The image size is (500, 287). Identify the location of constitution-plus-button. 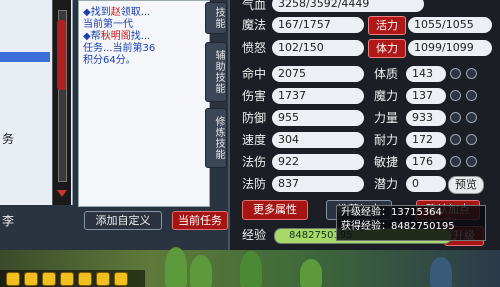
(471, 73).